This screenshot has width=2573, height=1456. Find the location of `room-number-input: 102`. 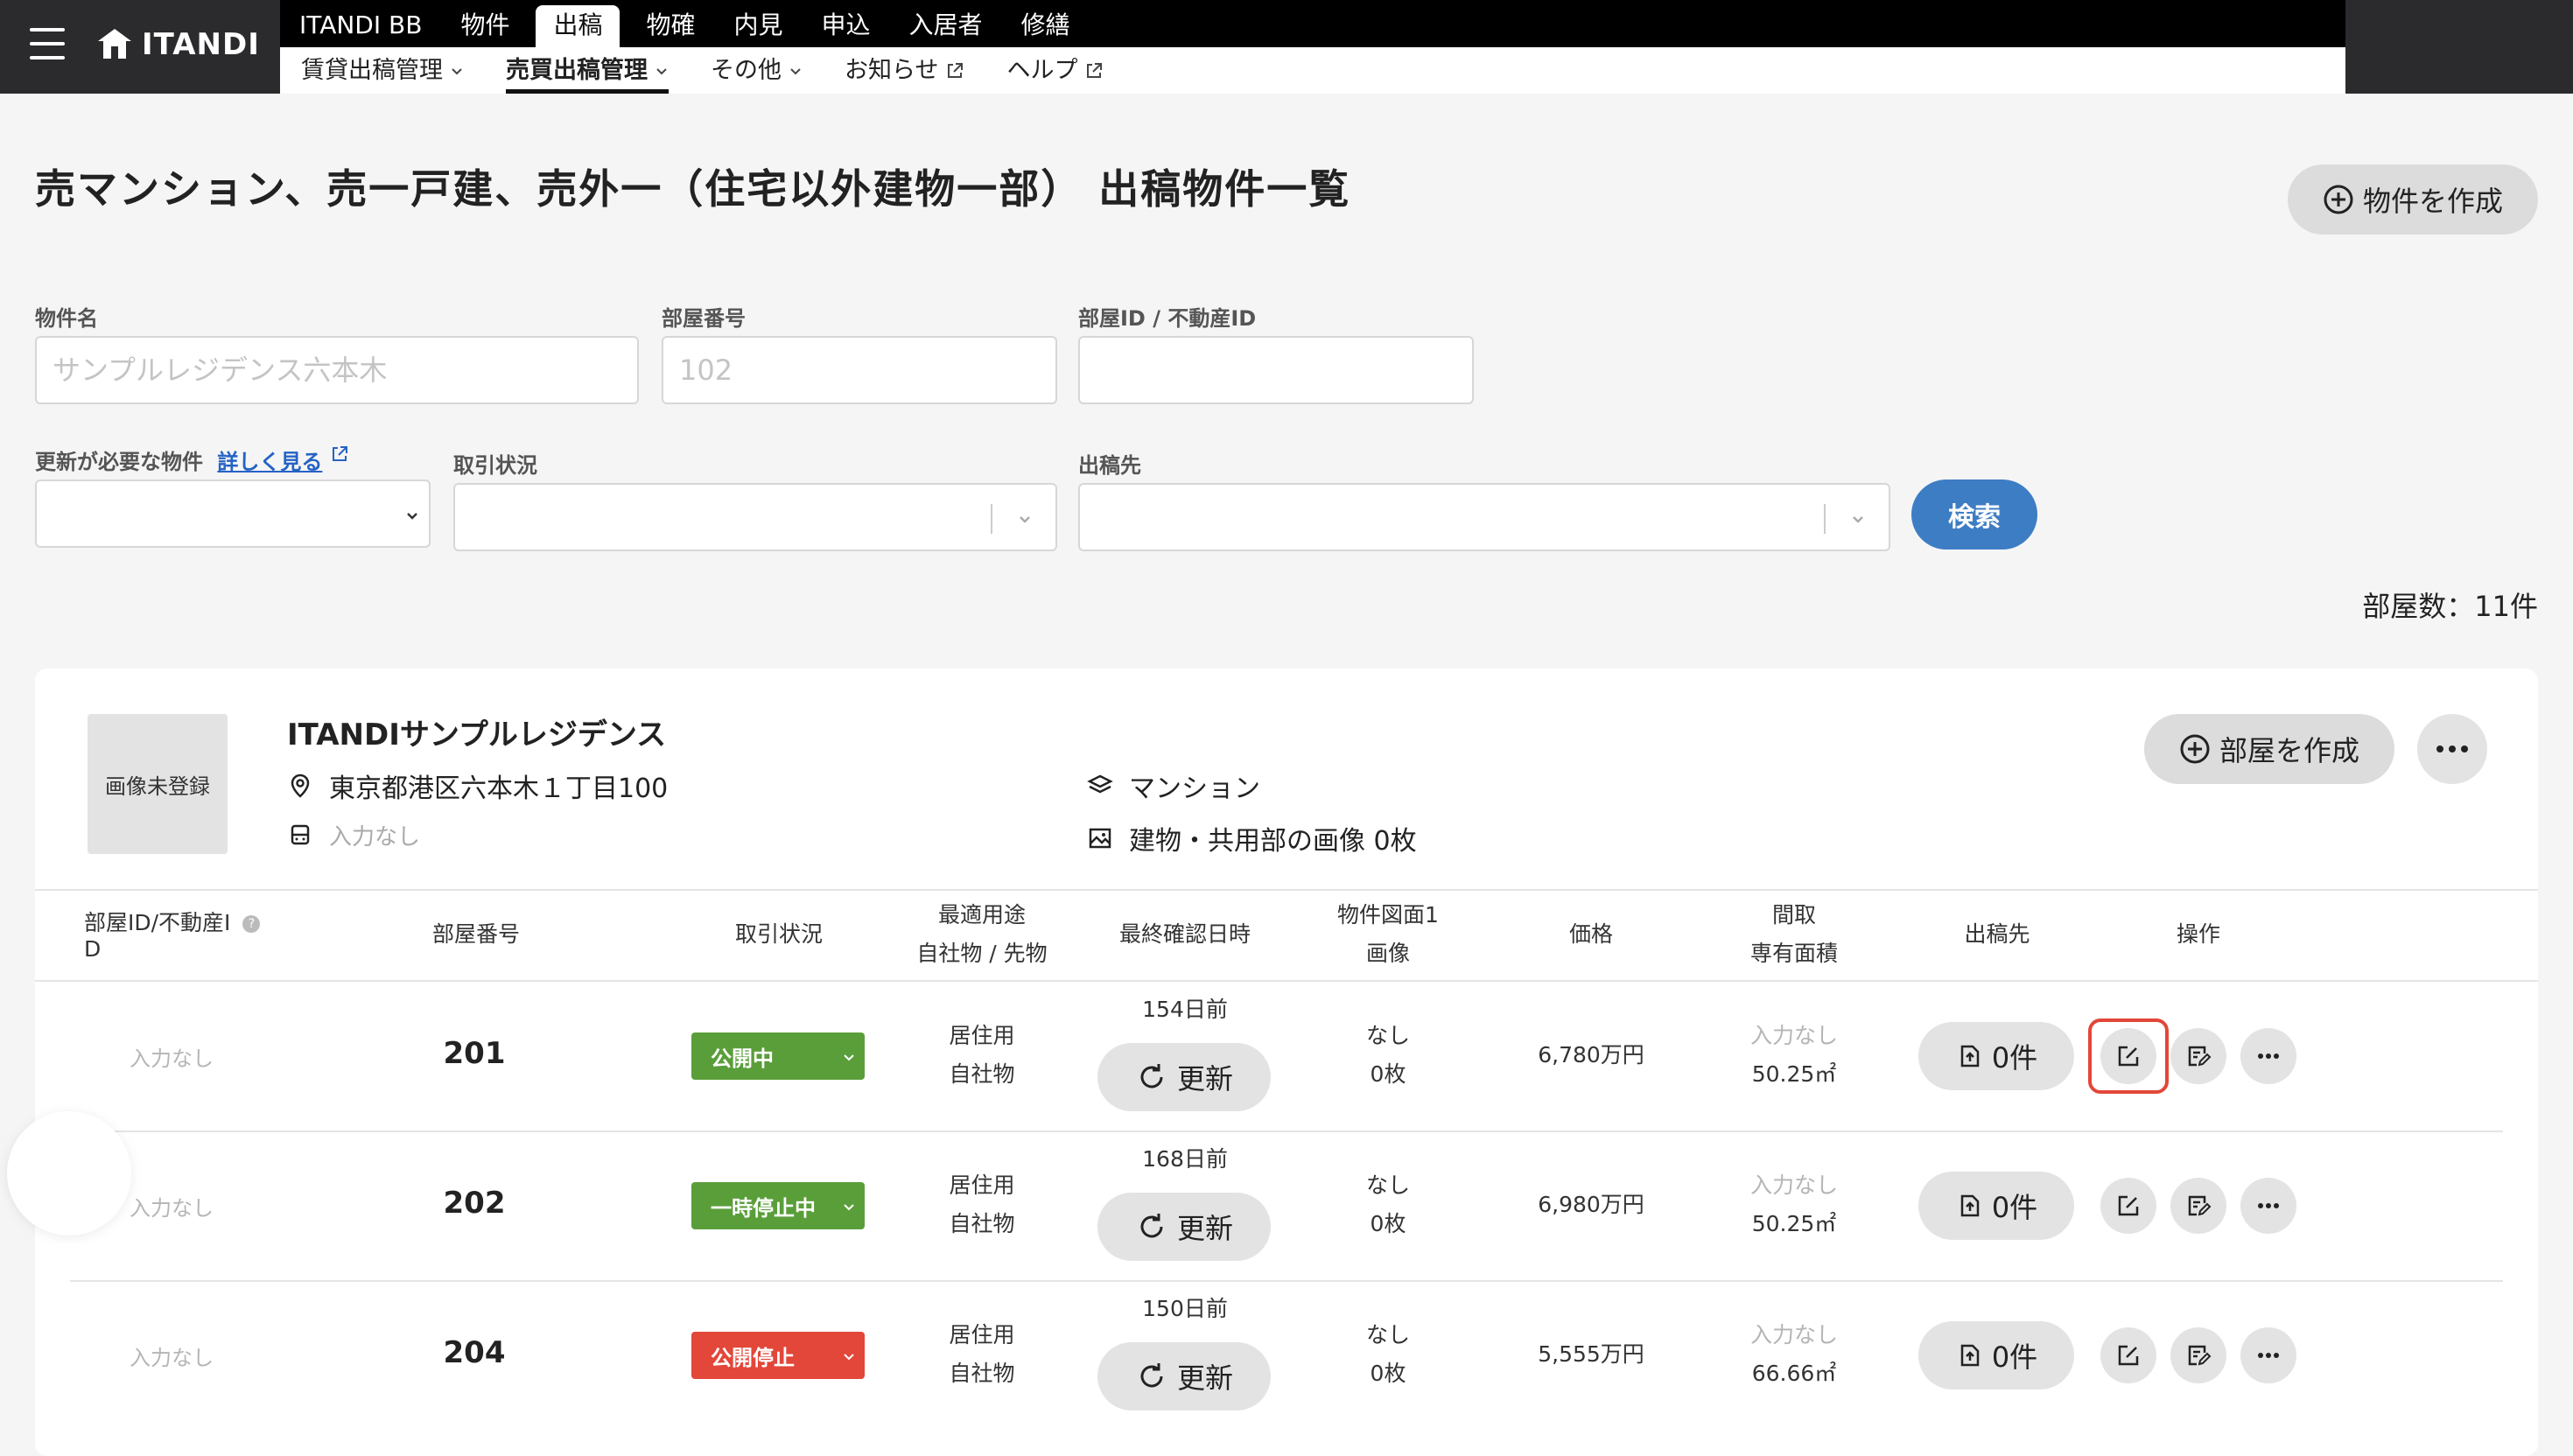

room-number-input: 102 is located at coordinates (859, 370).